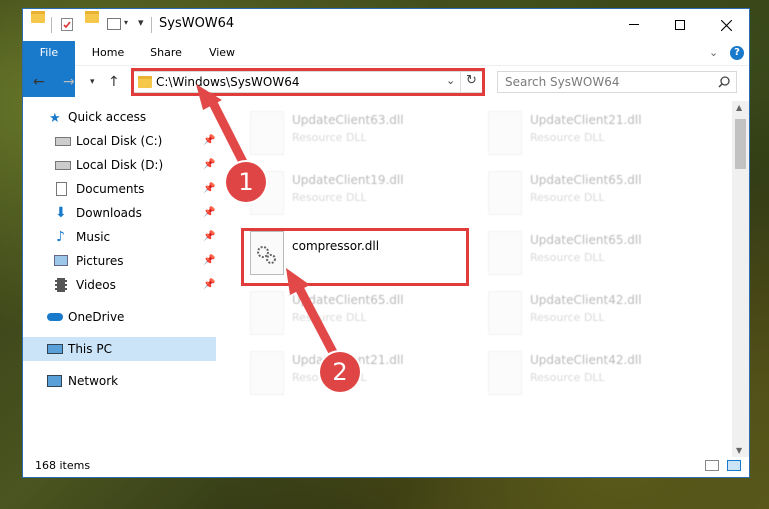 The width and height of the screenshot is (769, 509). I want to click on step2-arrowhead, so click(298, 281).